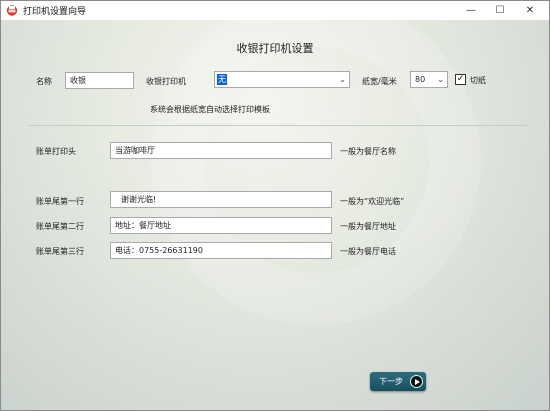 Image resolution: width=550 pixels, height=411 pixels. Describe the element at coordinates (221, 250) in the screenshot. I see `footer-line-3-field: 电话：0755-26631190` at that location.